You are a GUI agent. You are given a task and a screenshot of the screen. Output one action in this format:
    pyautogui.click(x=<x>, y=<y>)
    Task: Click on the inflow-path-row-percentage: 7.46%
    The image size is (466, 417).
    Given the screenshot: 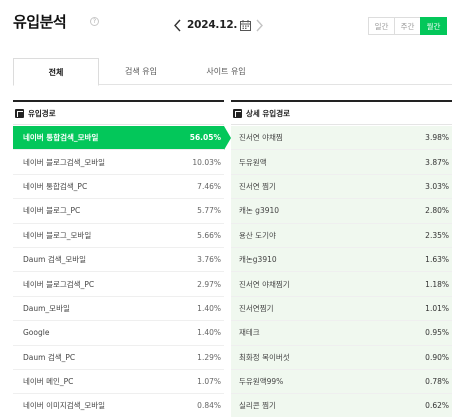 What is the action you would take?
    pyautogui.click(x=209, y=186)
    